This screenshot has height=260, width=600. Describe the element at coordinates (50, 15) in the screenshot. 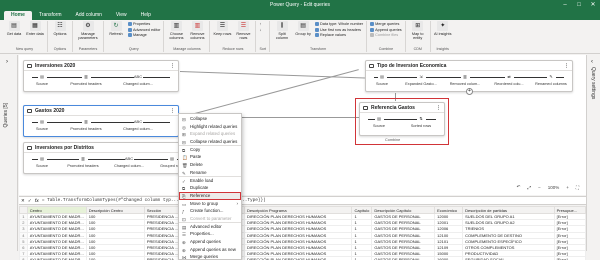

I see `tab-transform: Transform` at that location.